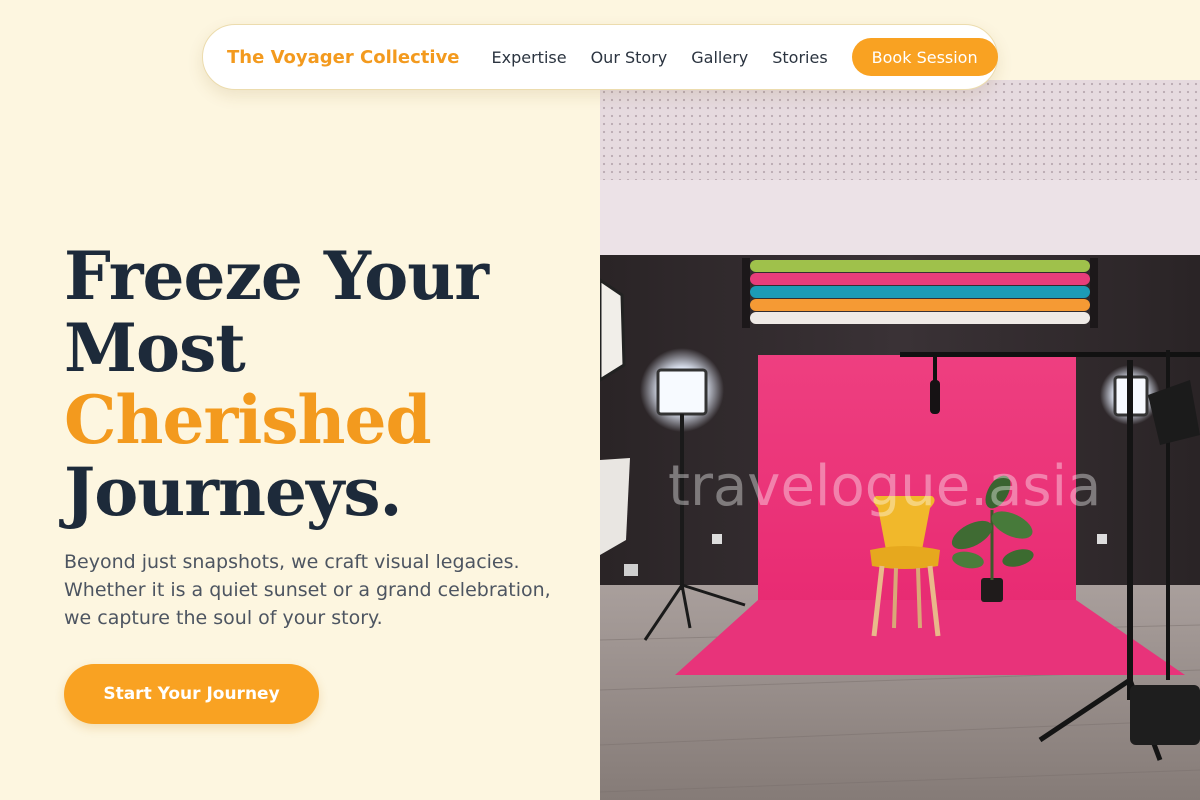 This screenshot has height=800, width=1200. I want to click on studio-microphone, so click(935, 397).